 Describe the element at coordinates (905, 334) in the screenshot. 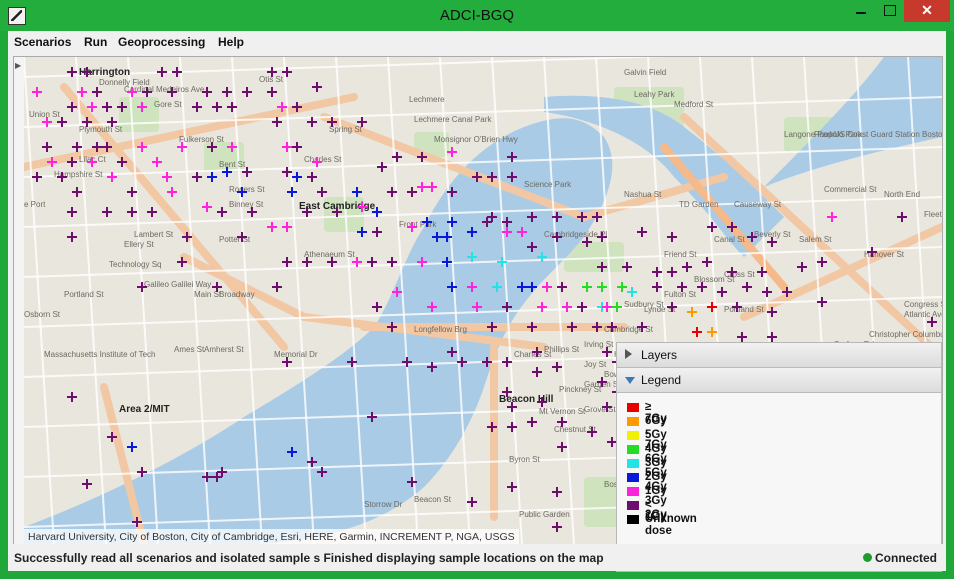

I see `map-label: Christopher Columbus Park` at that location.